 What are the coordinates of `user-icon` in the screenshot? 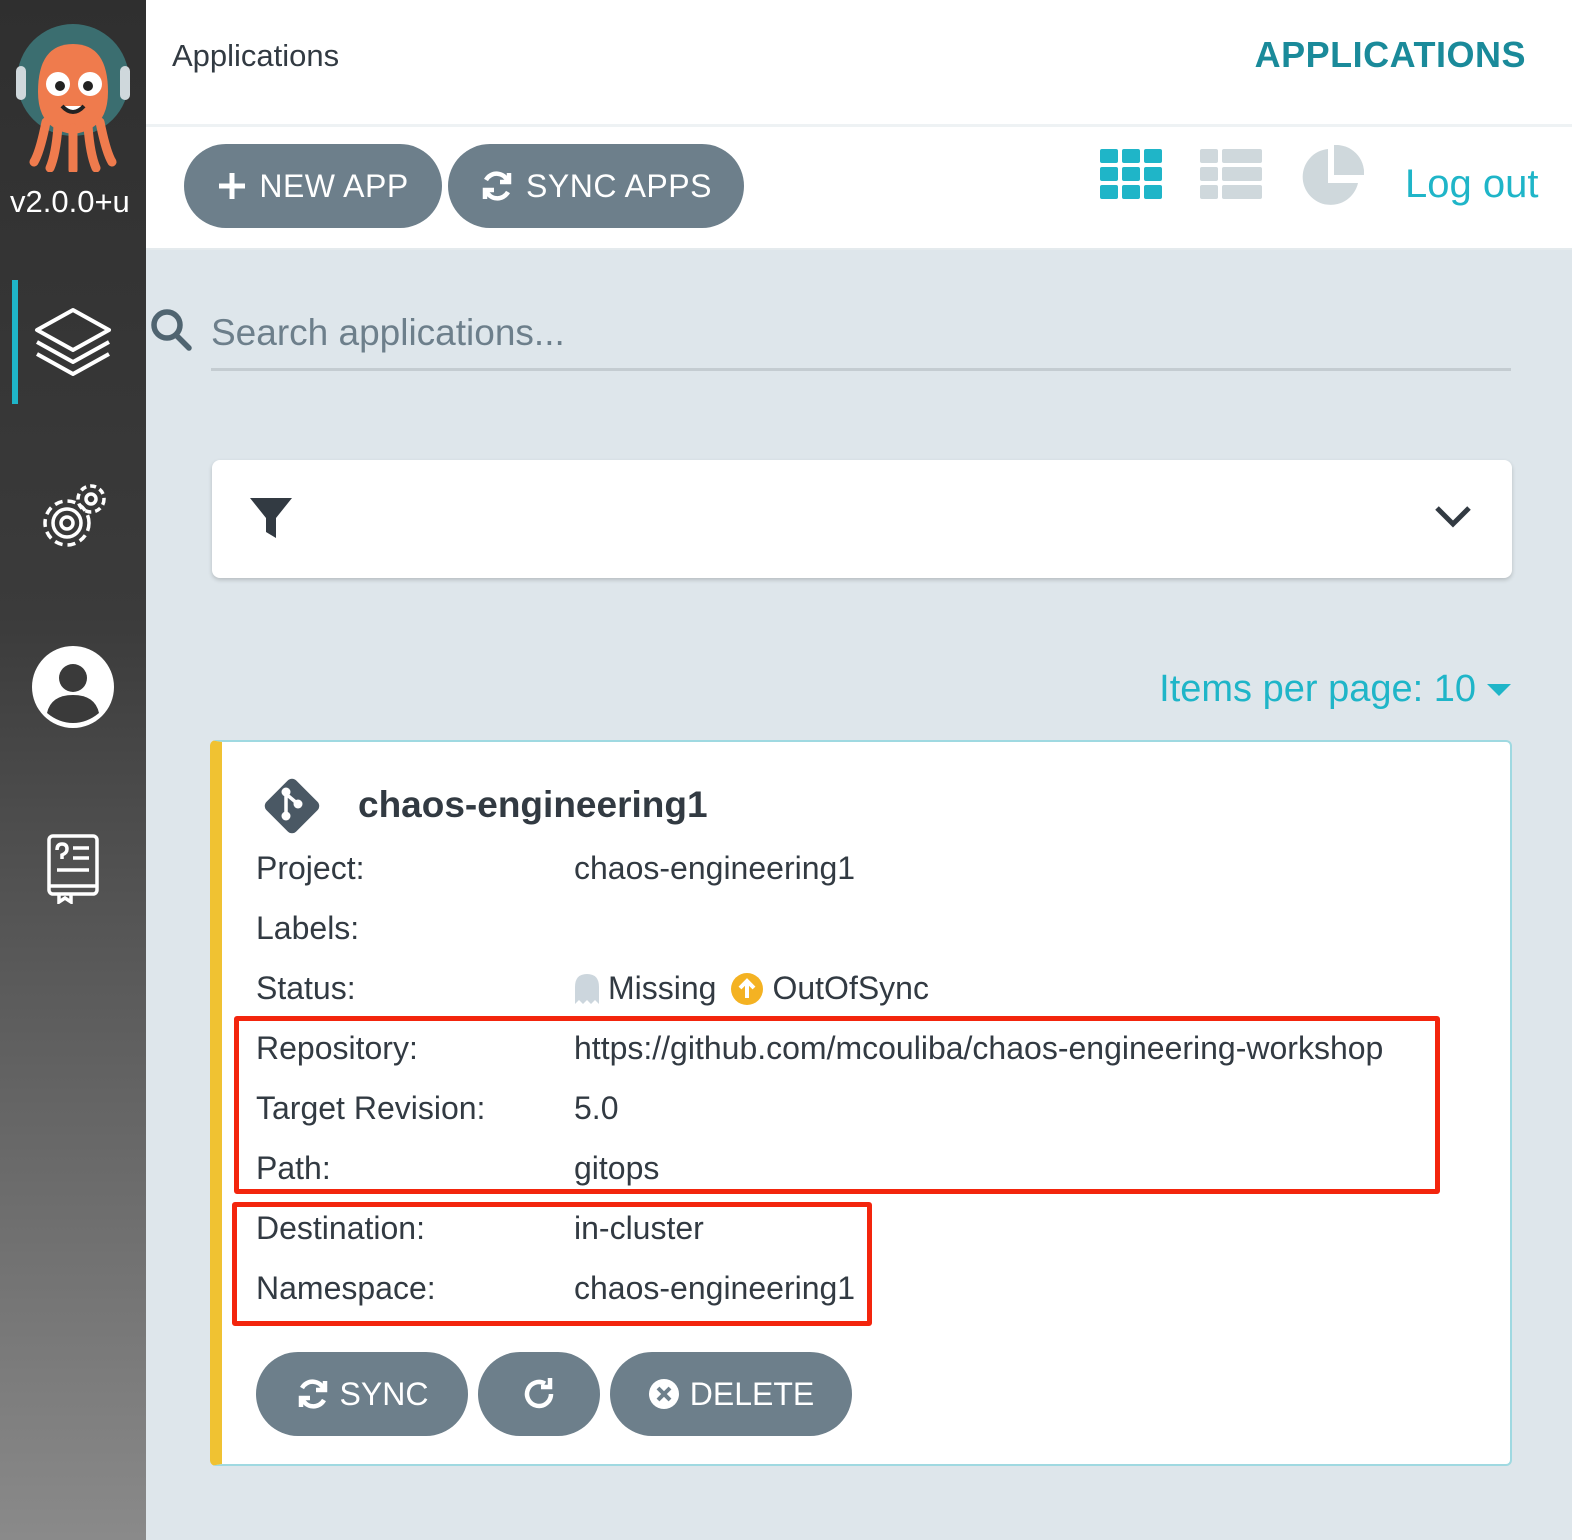 It's located at (73, 689).